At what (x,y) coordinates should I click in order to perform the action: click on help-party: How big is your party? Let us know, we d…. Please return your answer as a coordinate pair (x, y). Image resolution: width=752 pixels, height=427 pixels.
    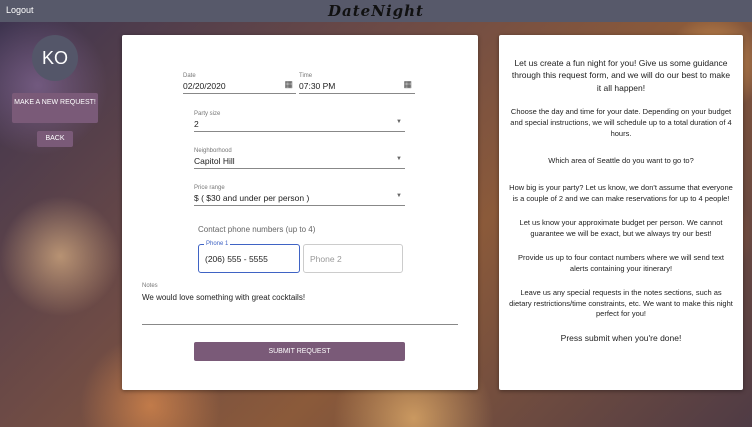
    Looking at the image, I should click on (621, 193).